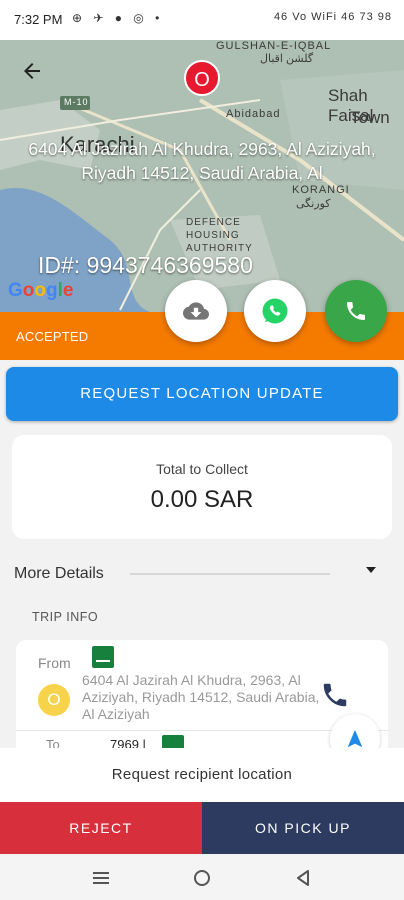 Image resolution: width=404 pixels, height=900 pixels. I want to click on from-label: From, so click(54, 663).